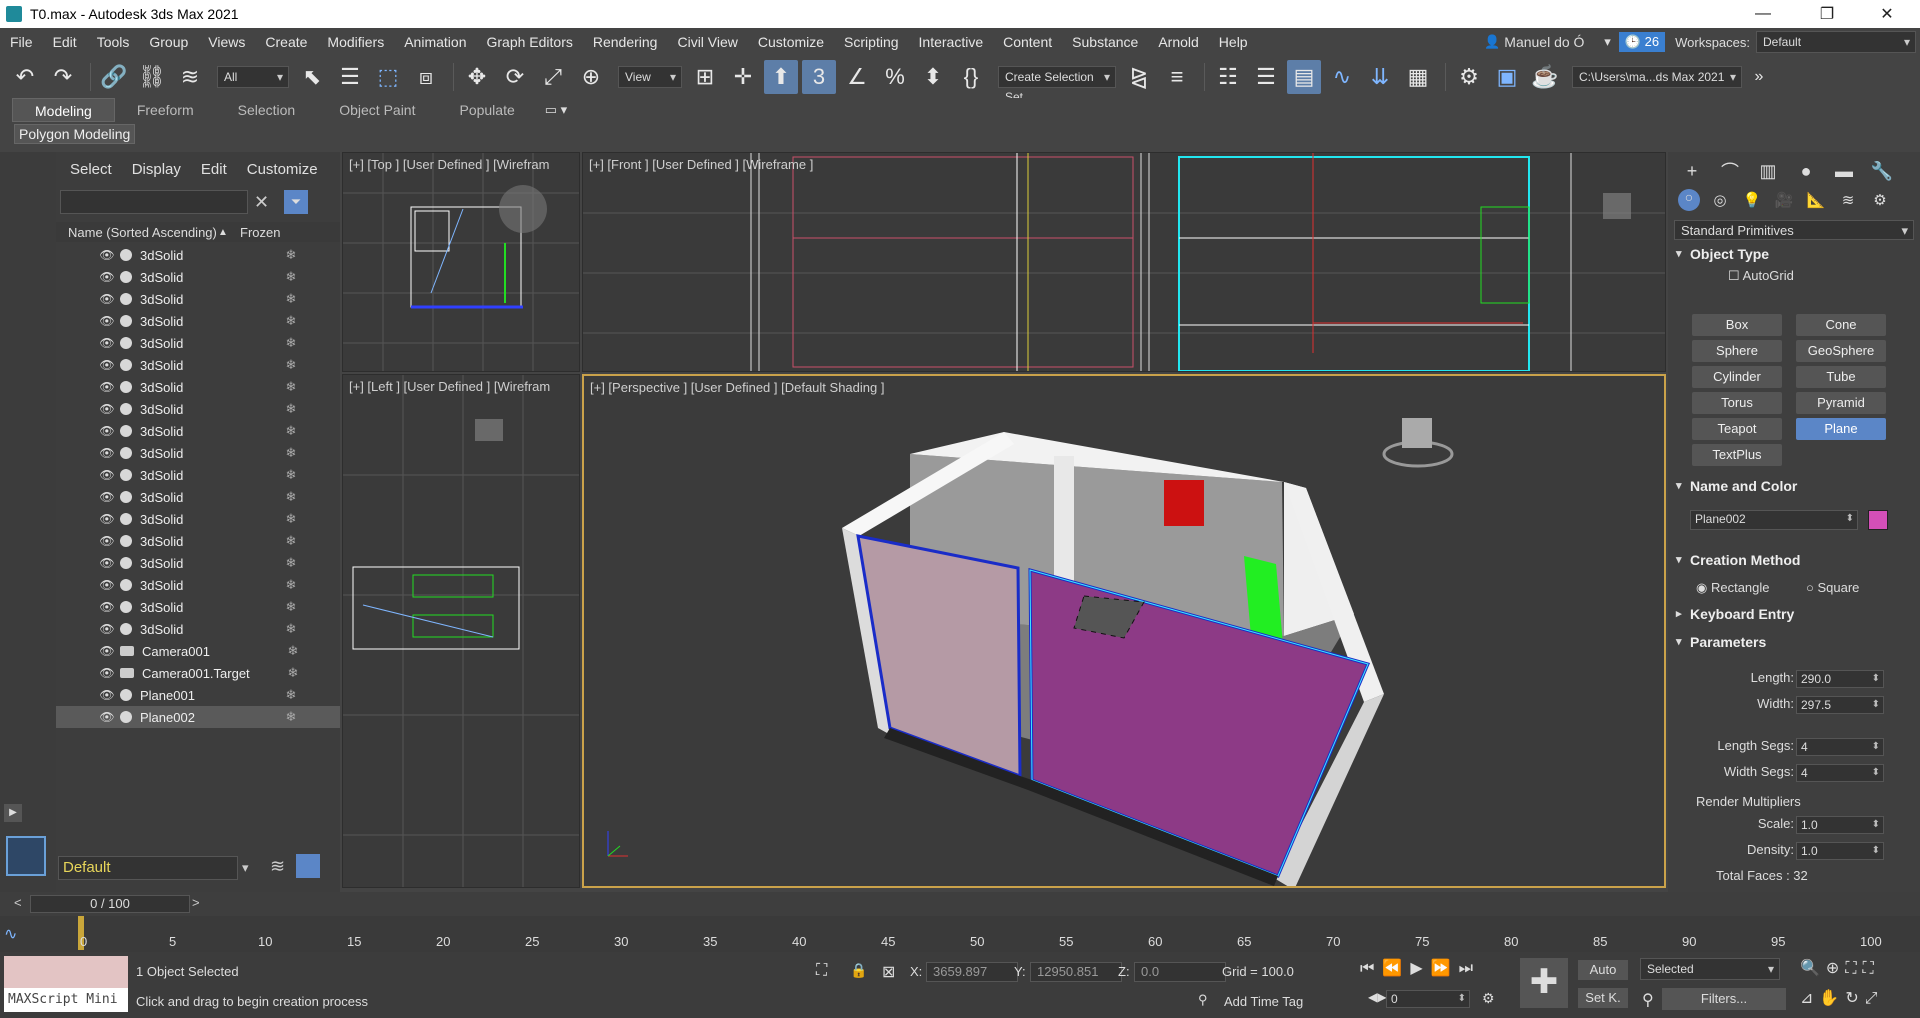 The height and width of the screenshot is (1018, 1920). I want to click on menu-edit: Edit, so click(65, 42).